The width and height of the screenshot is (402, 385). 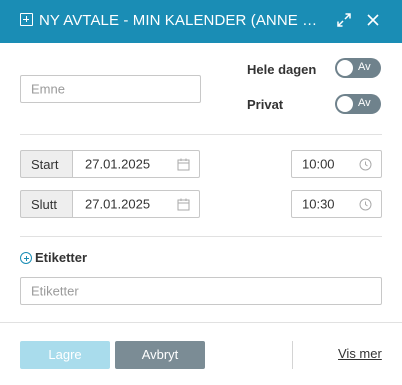 I want to click on tags-input: Etiketter, so click(x=201, y=291).